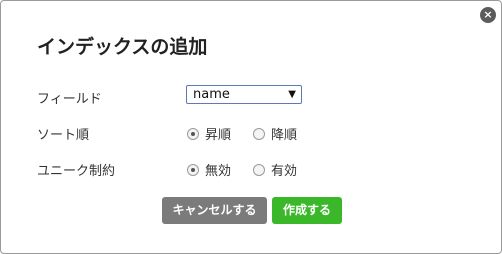 The width and height of the screenshot is (502, 254). I want to click on sort-ascending-radio: 昇順, so click(209, 133).